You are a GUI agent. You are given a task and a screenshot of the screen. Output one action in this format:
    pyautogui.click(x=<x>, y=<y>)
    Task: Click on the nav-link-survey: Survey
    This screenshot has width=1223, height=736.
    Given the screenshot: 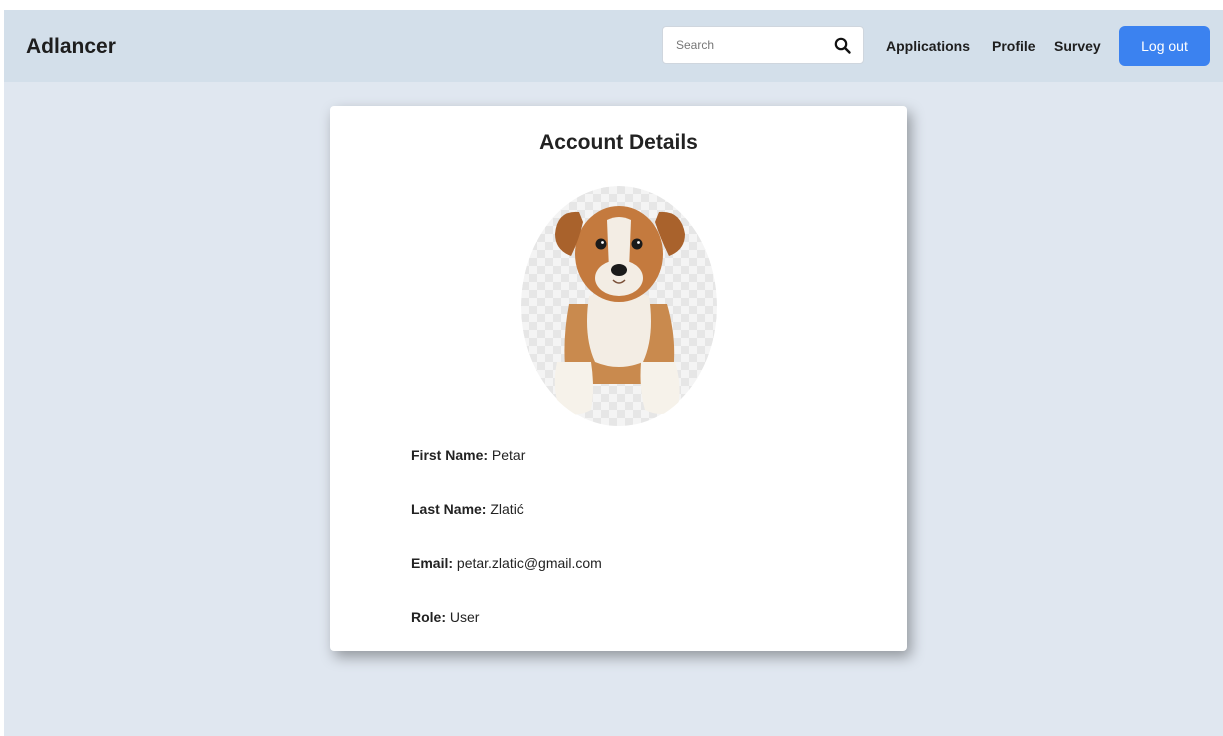 What is the action you would take?
    pyautogui.click(x=1077, y=46)
    